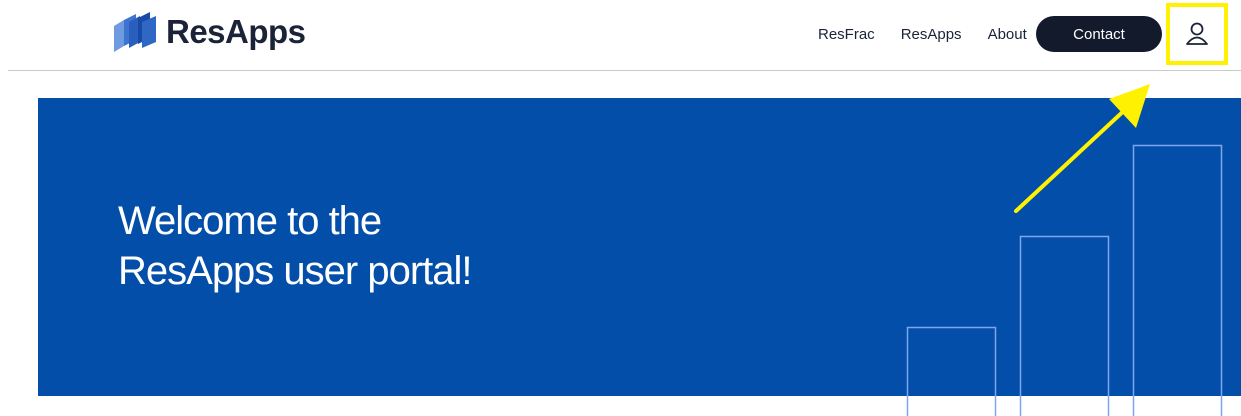  Describe the element at coordinates (135, 32) in the screenshot. I see `logo-mark-icon` at that location.